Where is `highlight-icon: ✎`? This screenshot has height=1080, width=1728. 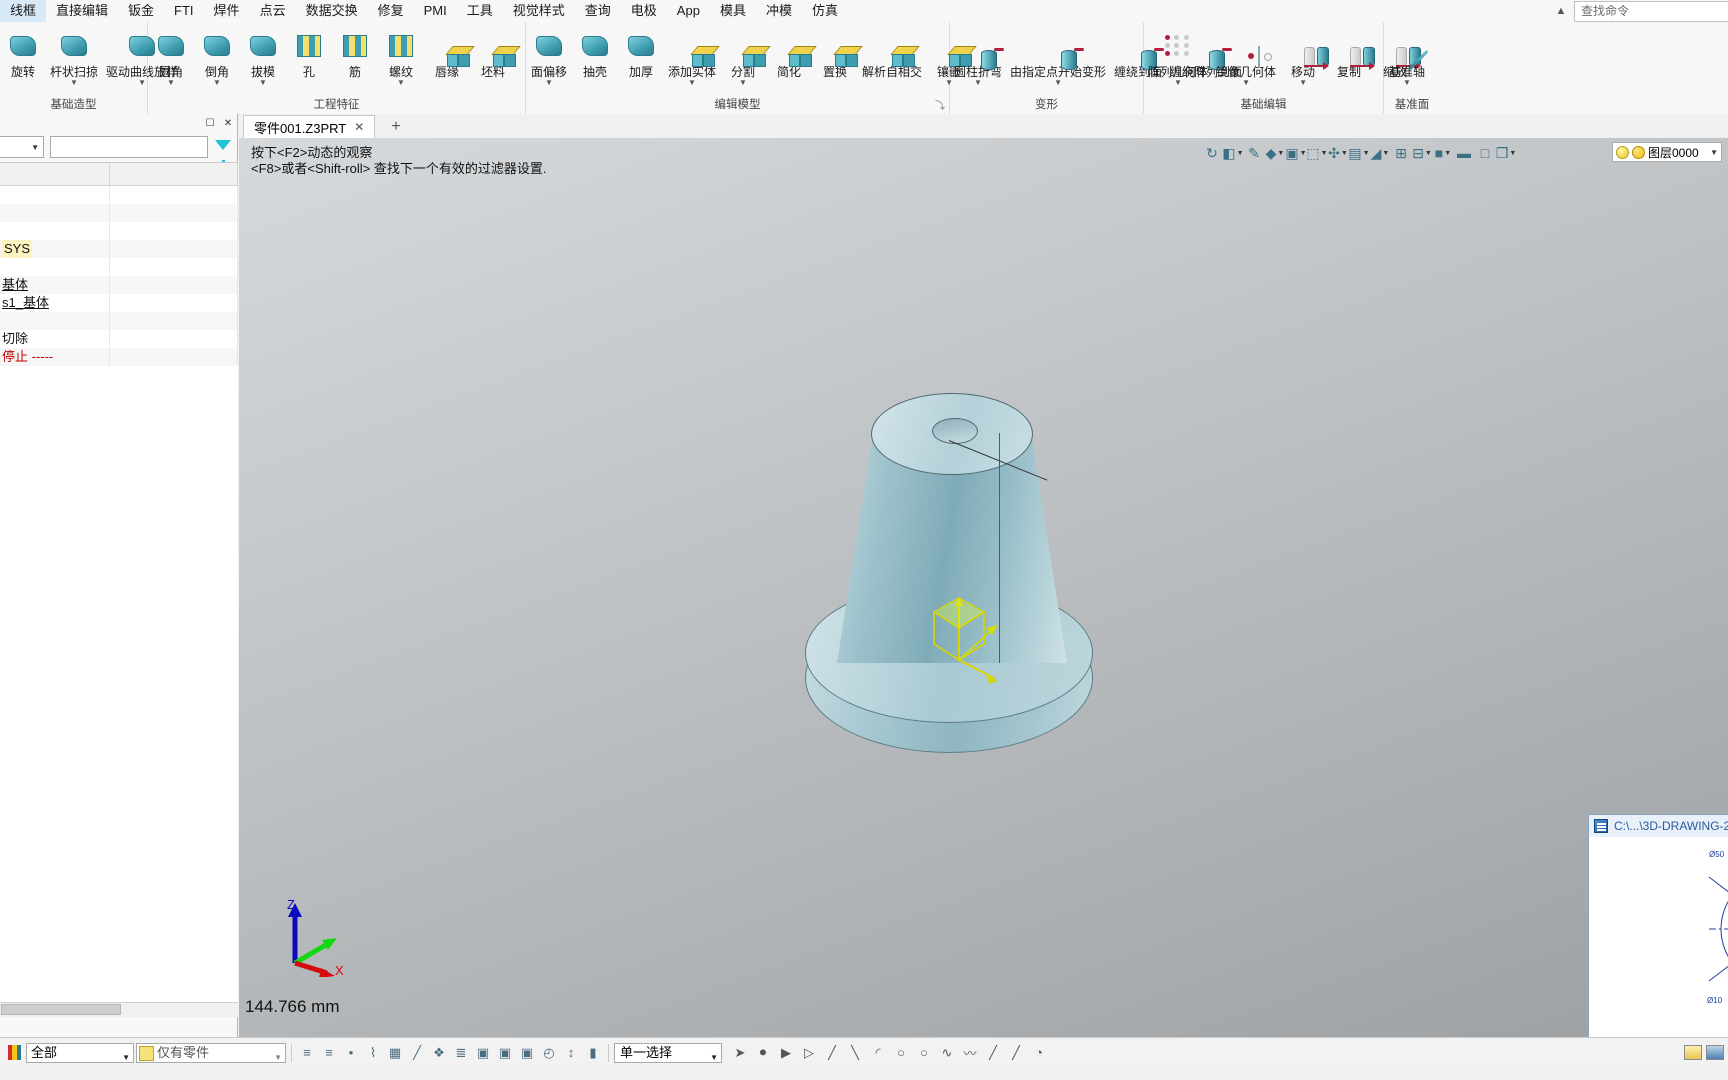 highlight-icon: ✎ is located at coordinates (1254, 153).